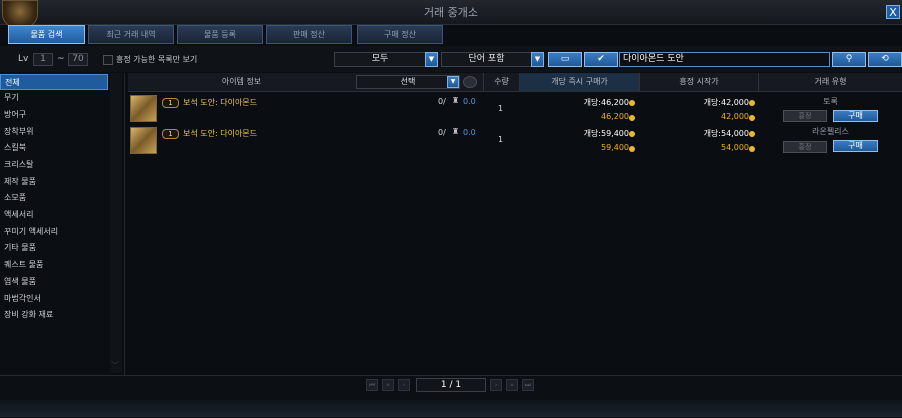 Image resolution: width=902 pixels, height=418 pixels. I want to click on sort-select-chevron-down-icon: ▼, so click(453, 82).